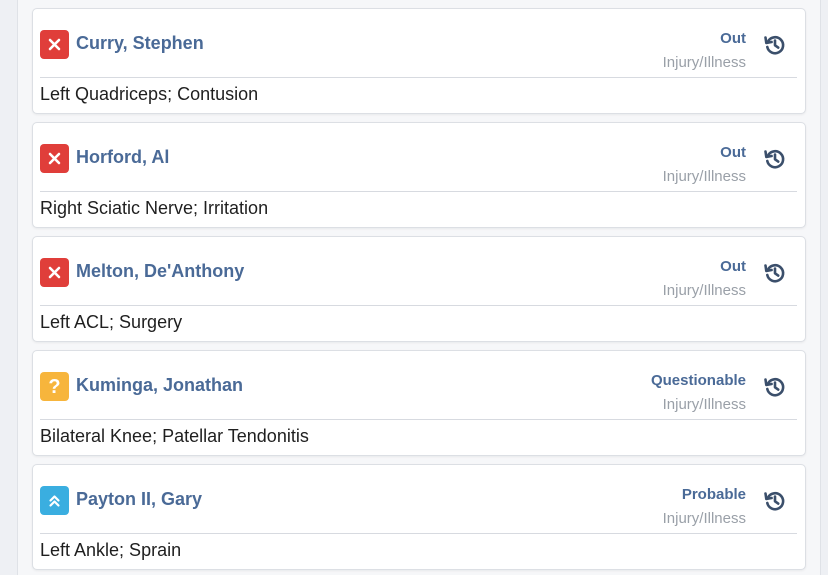 The height and width of the screenshot is (575, 828). What do you see at coordinates (139, 499) in the screenshot?
I see `player-name: Payton II, Gary` at bounding box center [139, 499].